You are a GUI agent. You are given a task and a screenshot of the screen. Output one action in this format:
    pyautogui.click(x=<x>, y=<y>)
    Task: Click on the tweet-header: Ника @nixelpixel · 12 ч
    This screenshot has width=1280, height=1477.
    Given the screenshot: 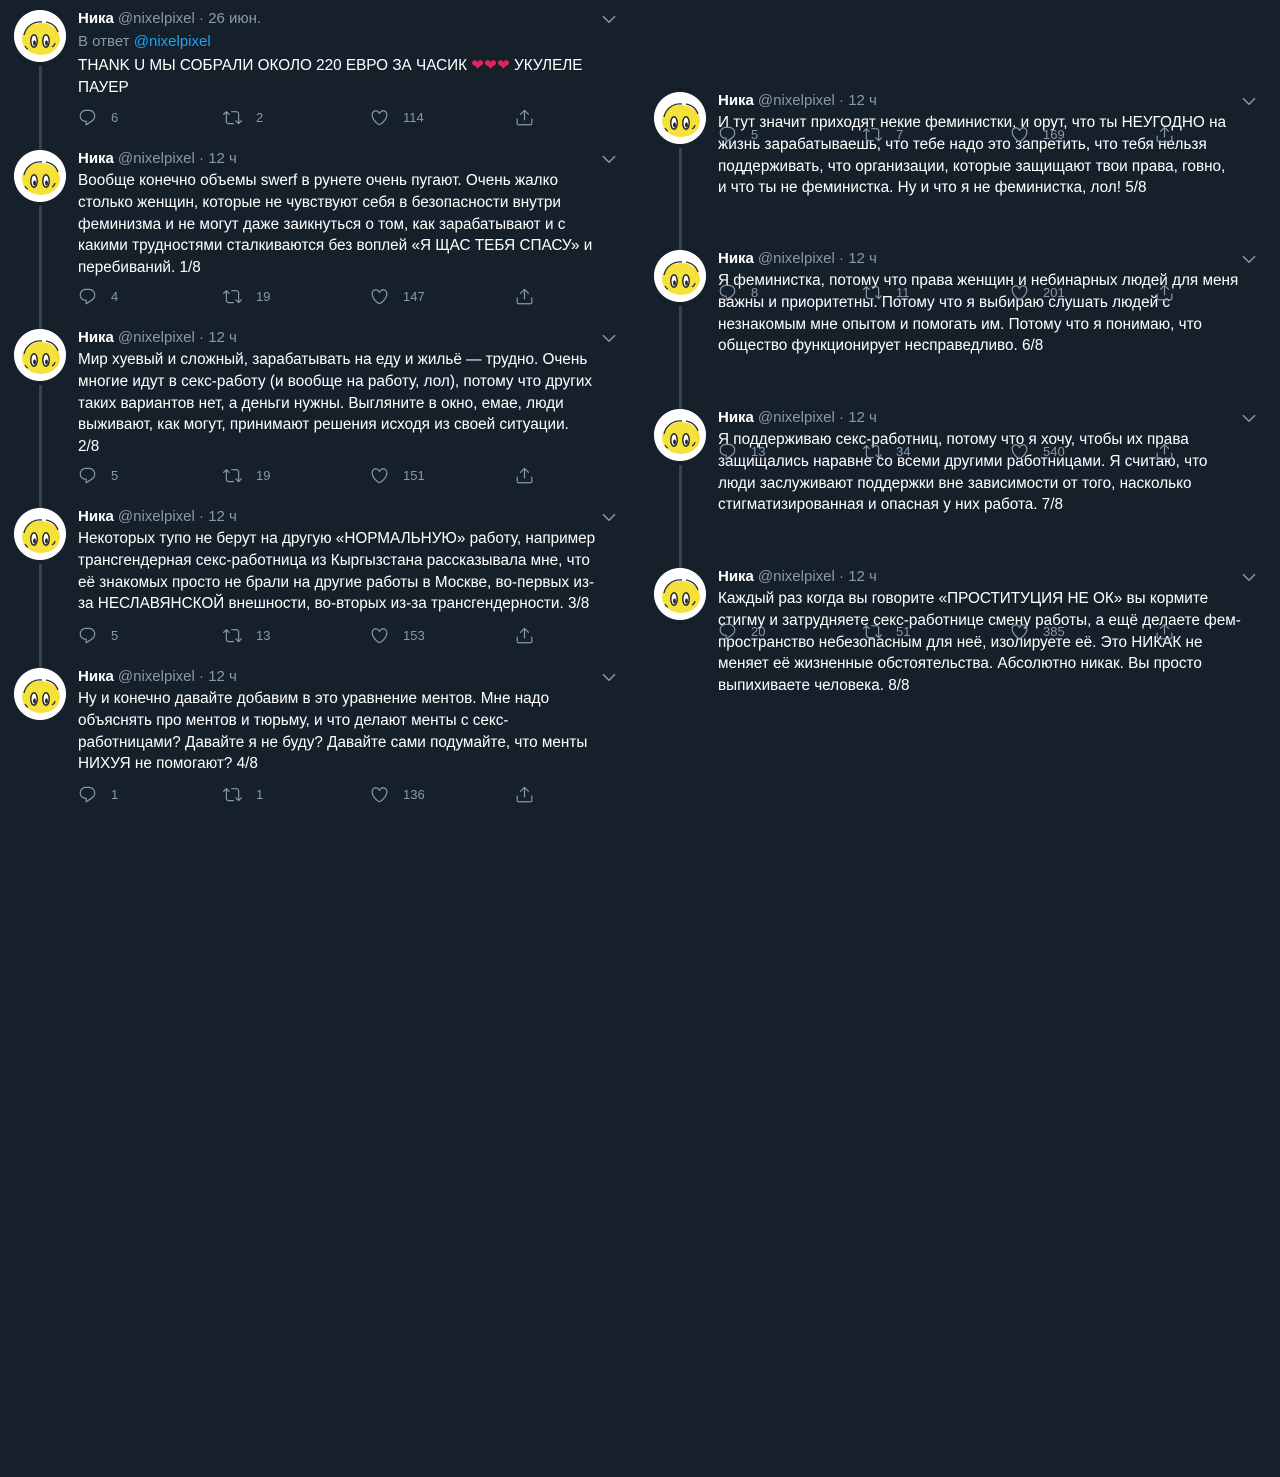 What is the action you would take?
    pyautogui.click(x=157, y=158)
    